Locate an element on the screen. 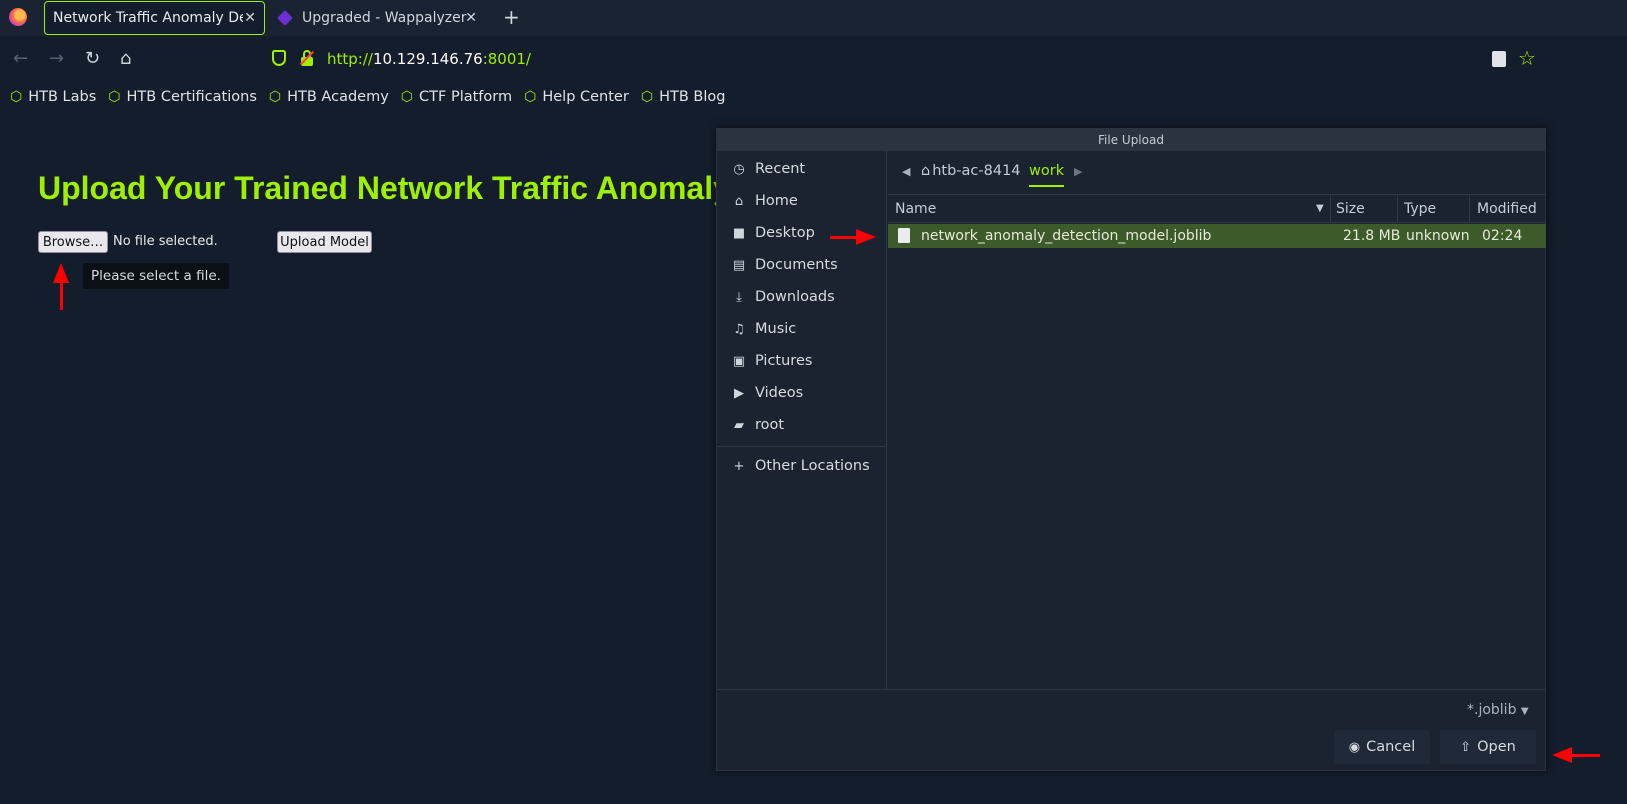  annotation-arrow-right-head is located at coordinates (866, 237).